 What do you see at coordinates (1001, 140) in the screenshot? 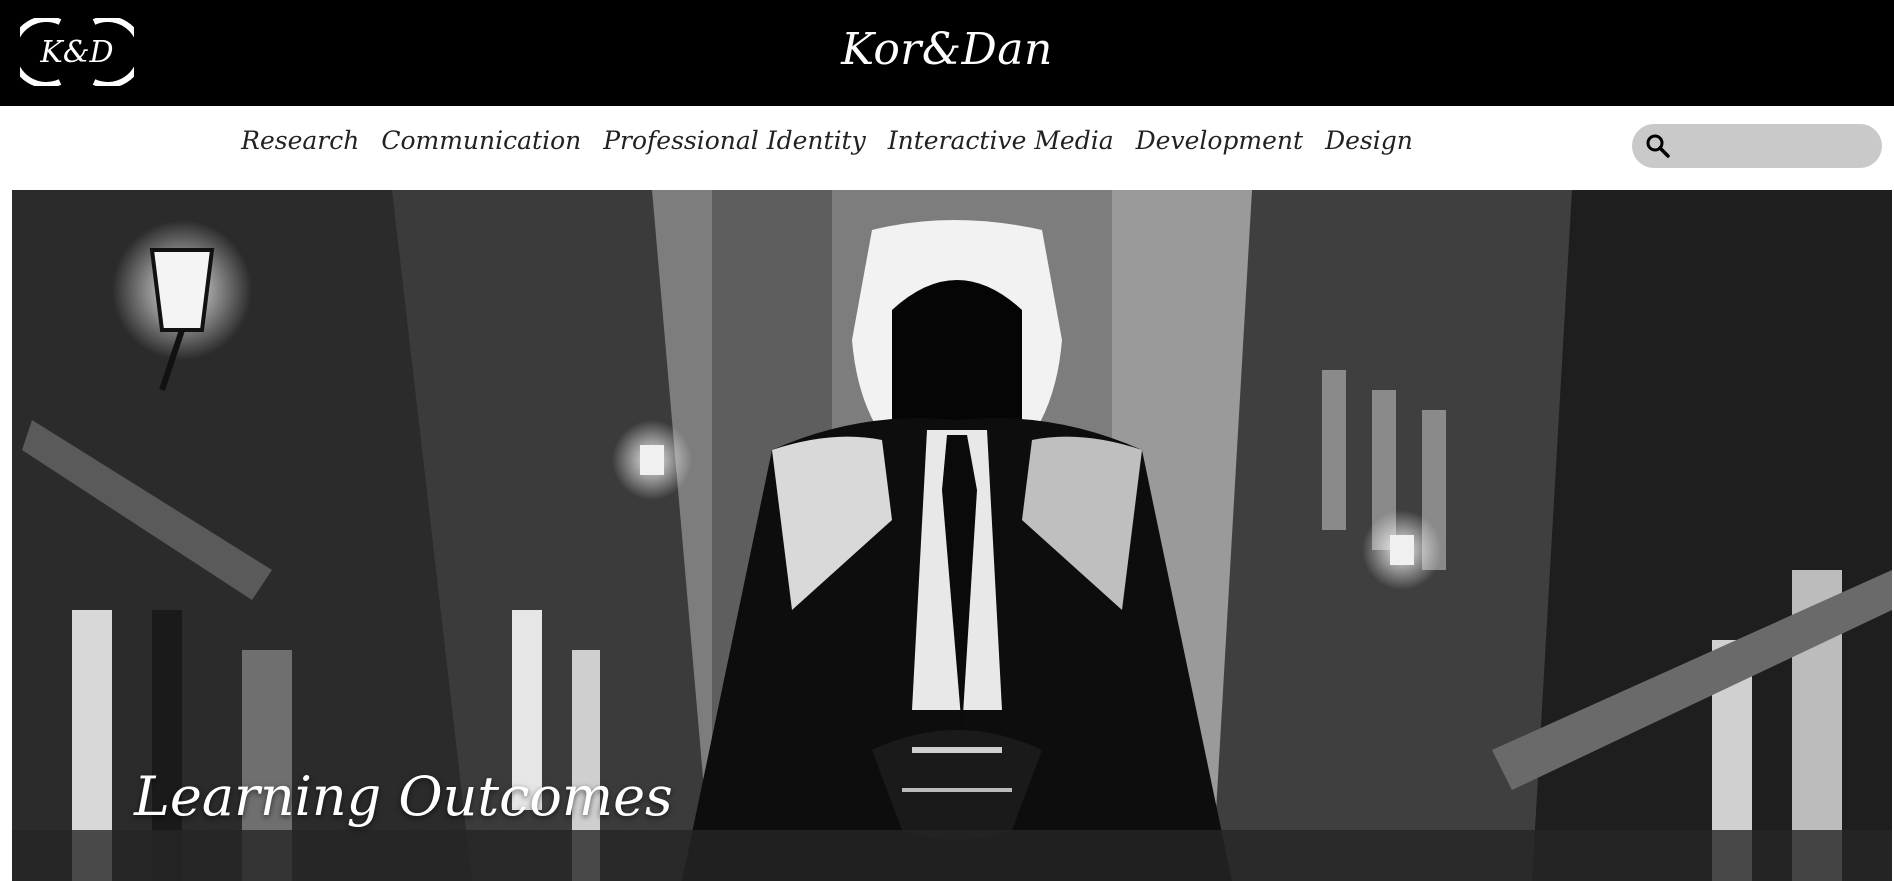
I see `nav-item-interactive-media: Interactive Media` at bounding box center [1001, 140].